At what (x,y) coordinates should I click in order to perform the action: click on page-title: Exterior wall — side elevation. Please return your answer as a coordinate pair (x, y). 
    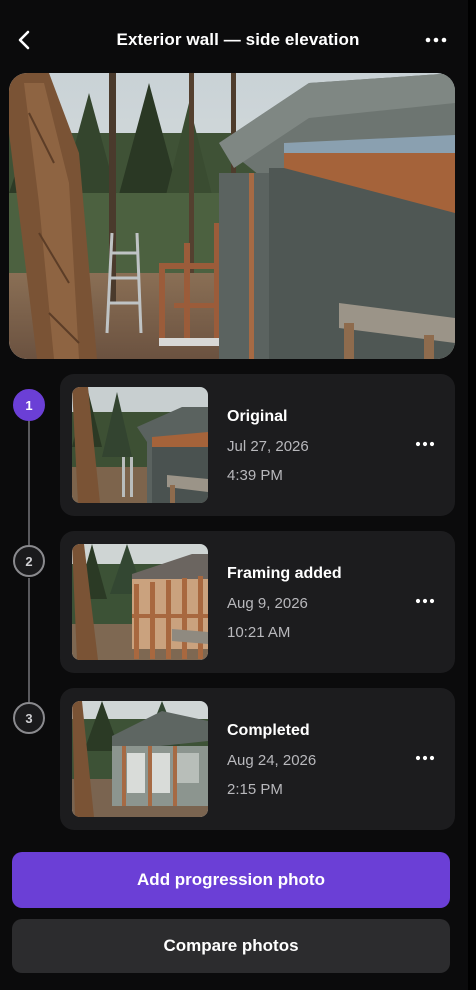
    Looking at the image, I should click on (238, 39).